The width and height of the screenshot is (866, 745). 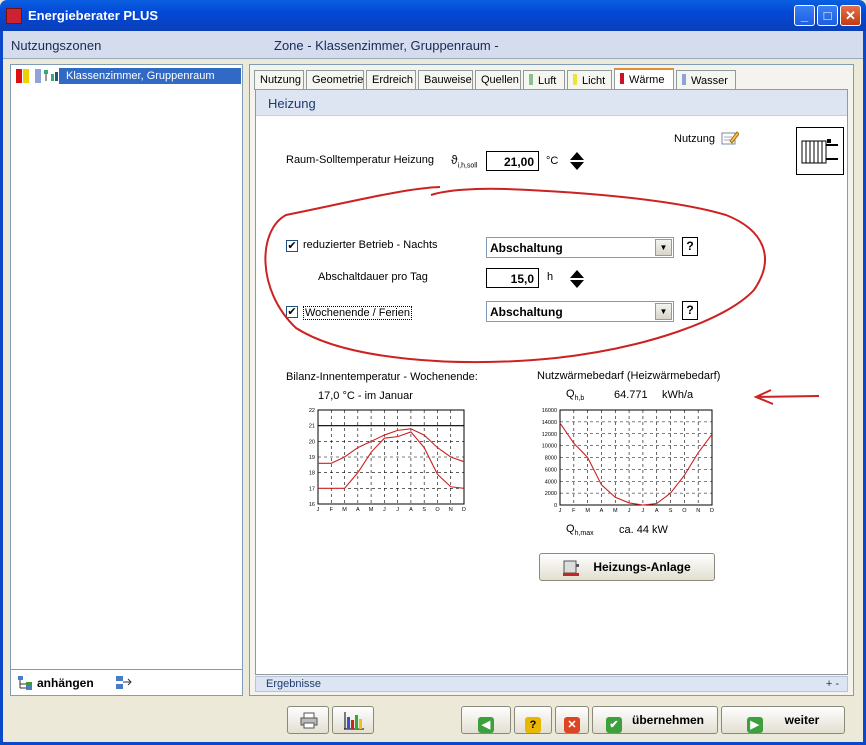 I want to click on tree-footer: anhängen, so click(x=126, y=682).